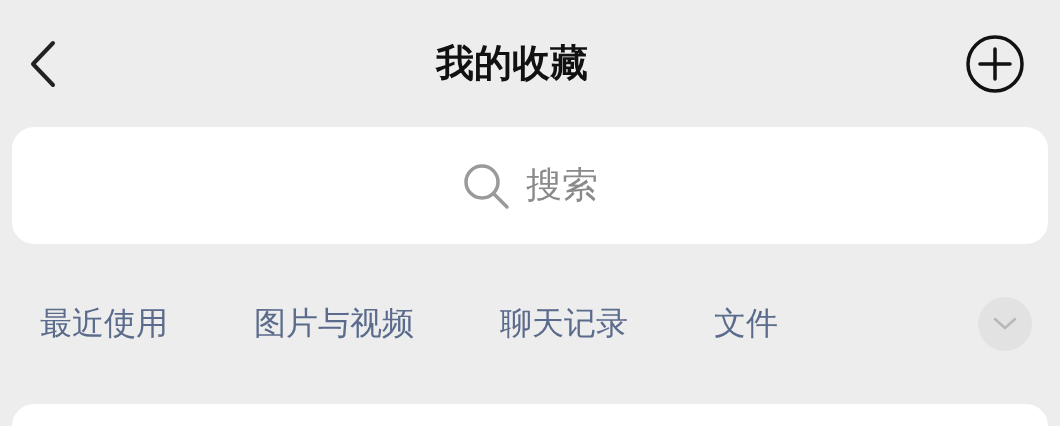  Describe the element at coordinates (104, 324) in the screenshot. I see `category-tab: 最近使用` at that location.